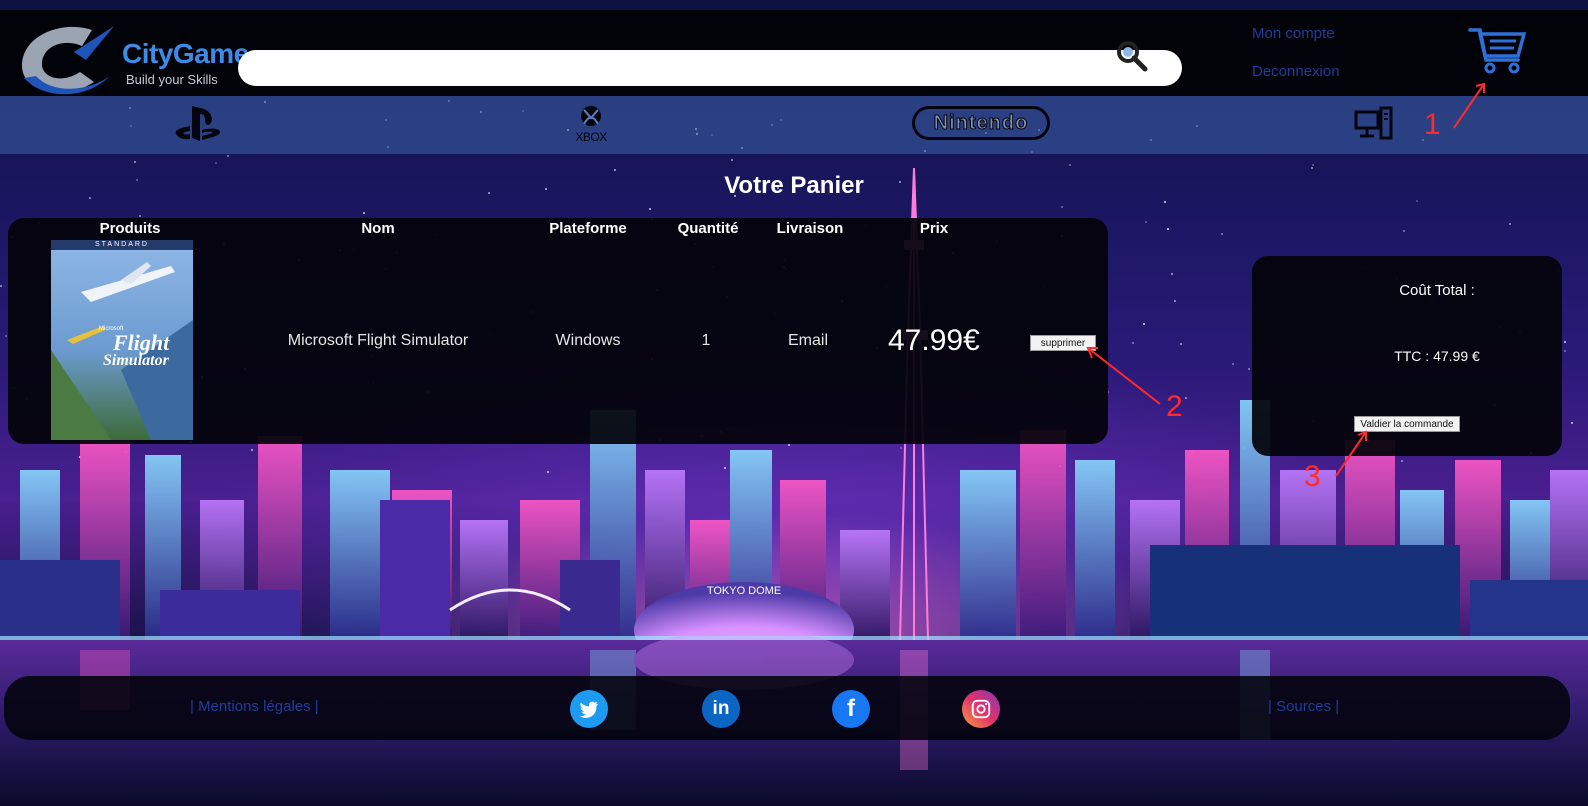 The width and height of the screenshot is (1588, 806). What do you see at coordinates (591, 137) in the screenshot?
I see `xbox-label: XBOX` at bounding box center [591, 137].